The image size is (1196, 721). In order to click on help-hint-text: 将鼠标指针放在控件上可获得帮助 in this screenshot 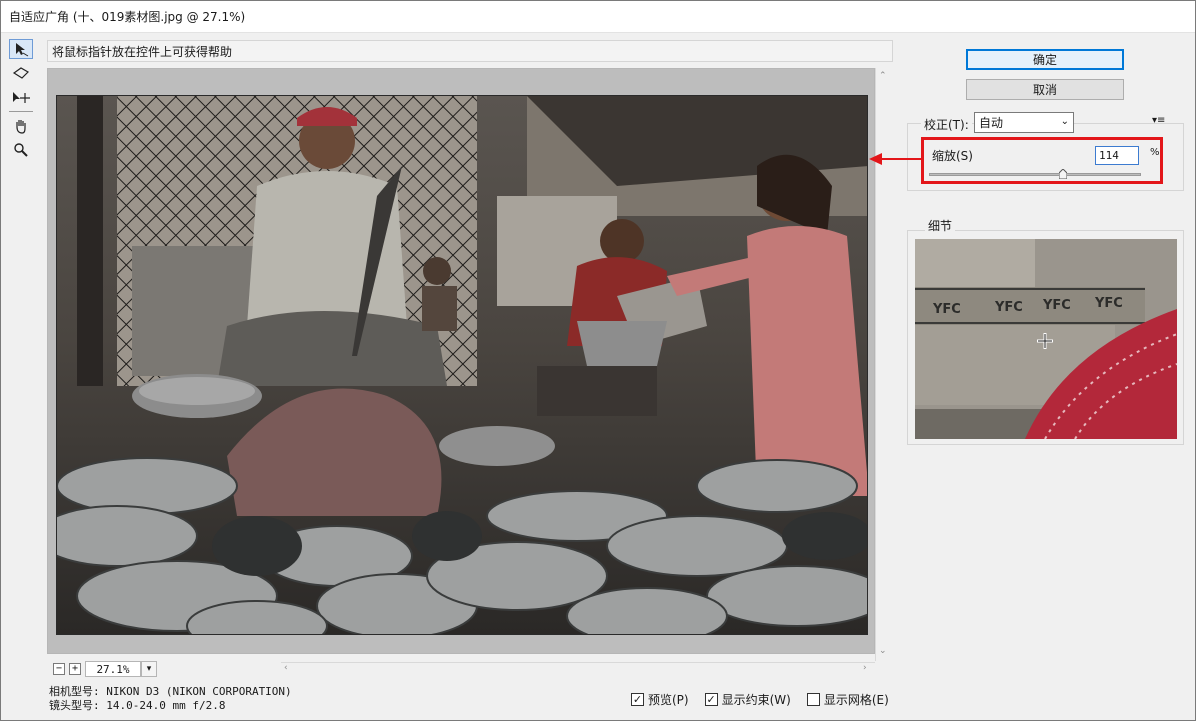, I will do `click(142, 51)`.